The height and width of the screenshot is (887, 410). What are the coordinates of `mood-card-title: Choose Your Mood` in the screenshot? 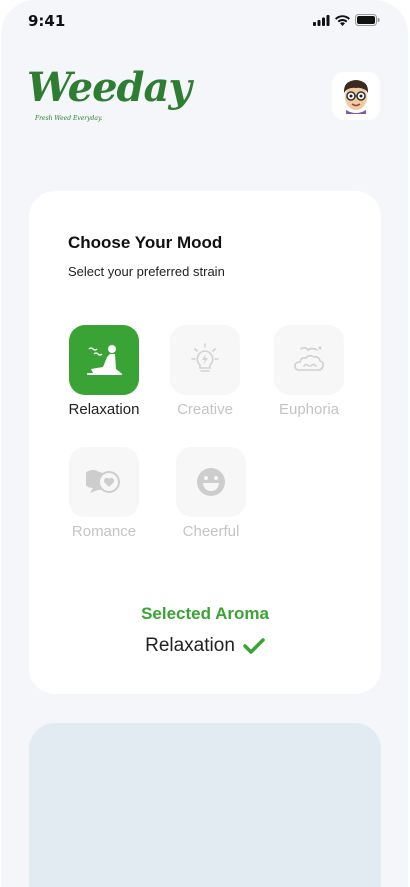 It's located at (145, 242).